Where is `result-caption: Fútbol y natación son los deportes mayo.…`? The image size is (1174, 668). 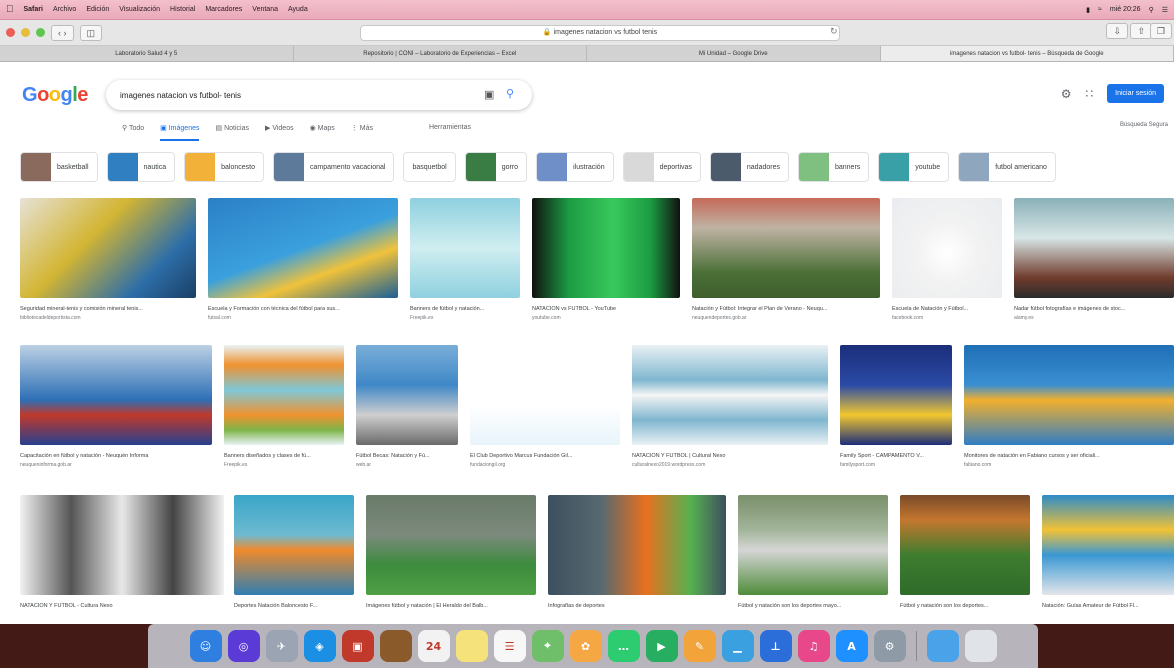
result-caption: Fútbol y natación son los deportes mayo.… is located at coordinates (813, 606).